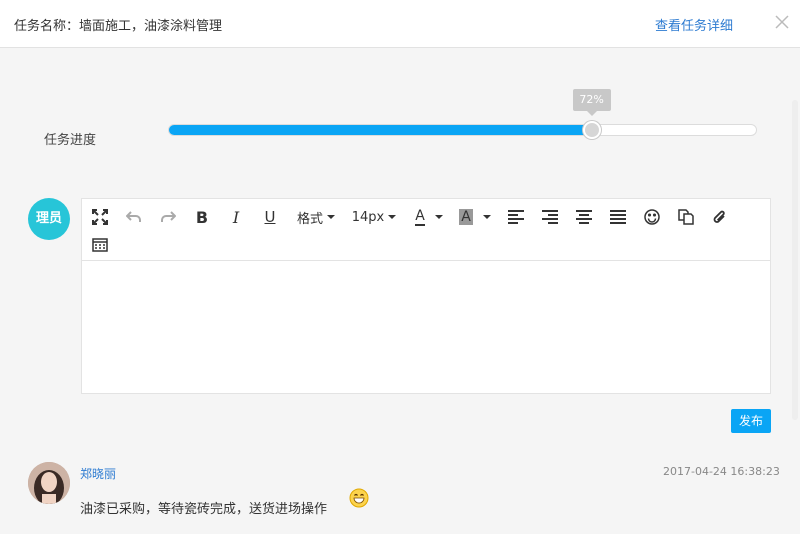  Describe the element at coordinates (618, 217) in the screenshot. I see `align-justify-icon` at that location.